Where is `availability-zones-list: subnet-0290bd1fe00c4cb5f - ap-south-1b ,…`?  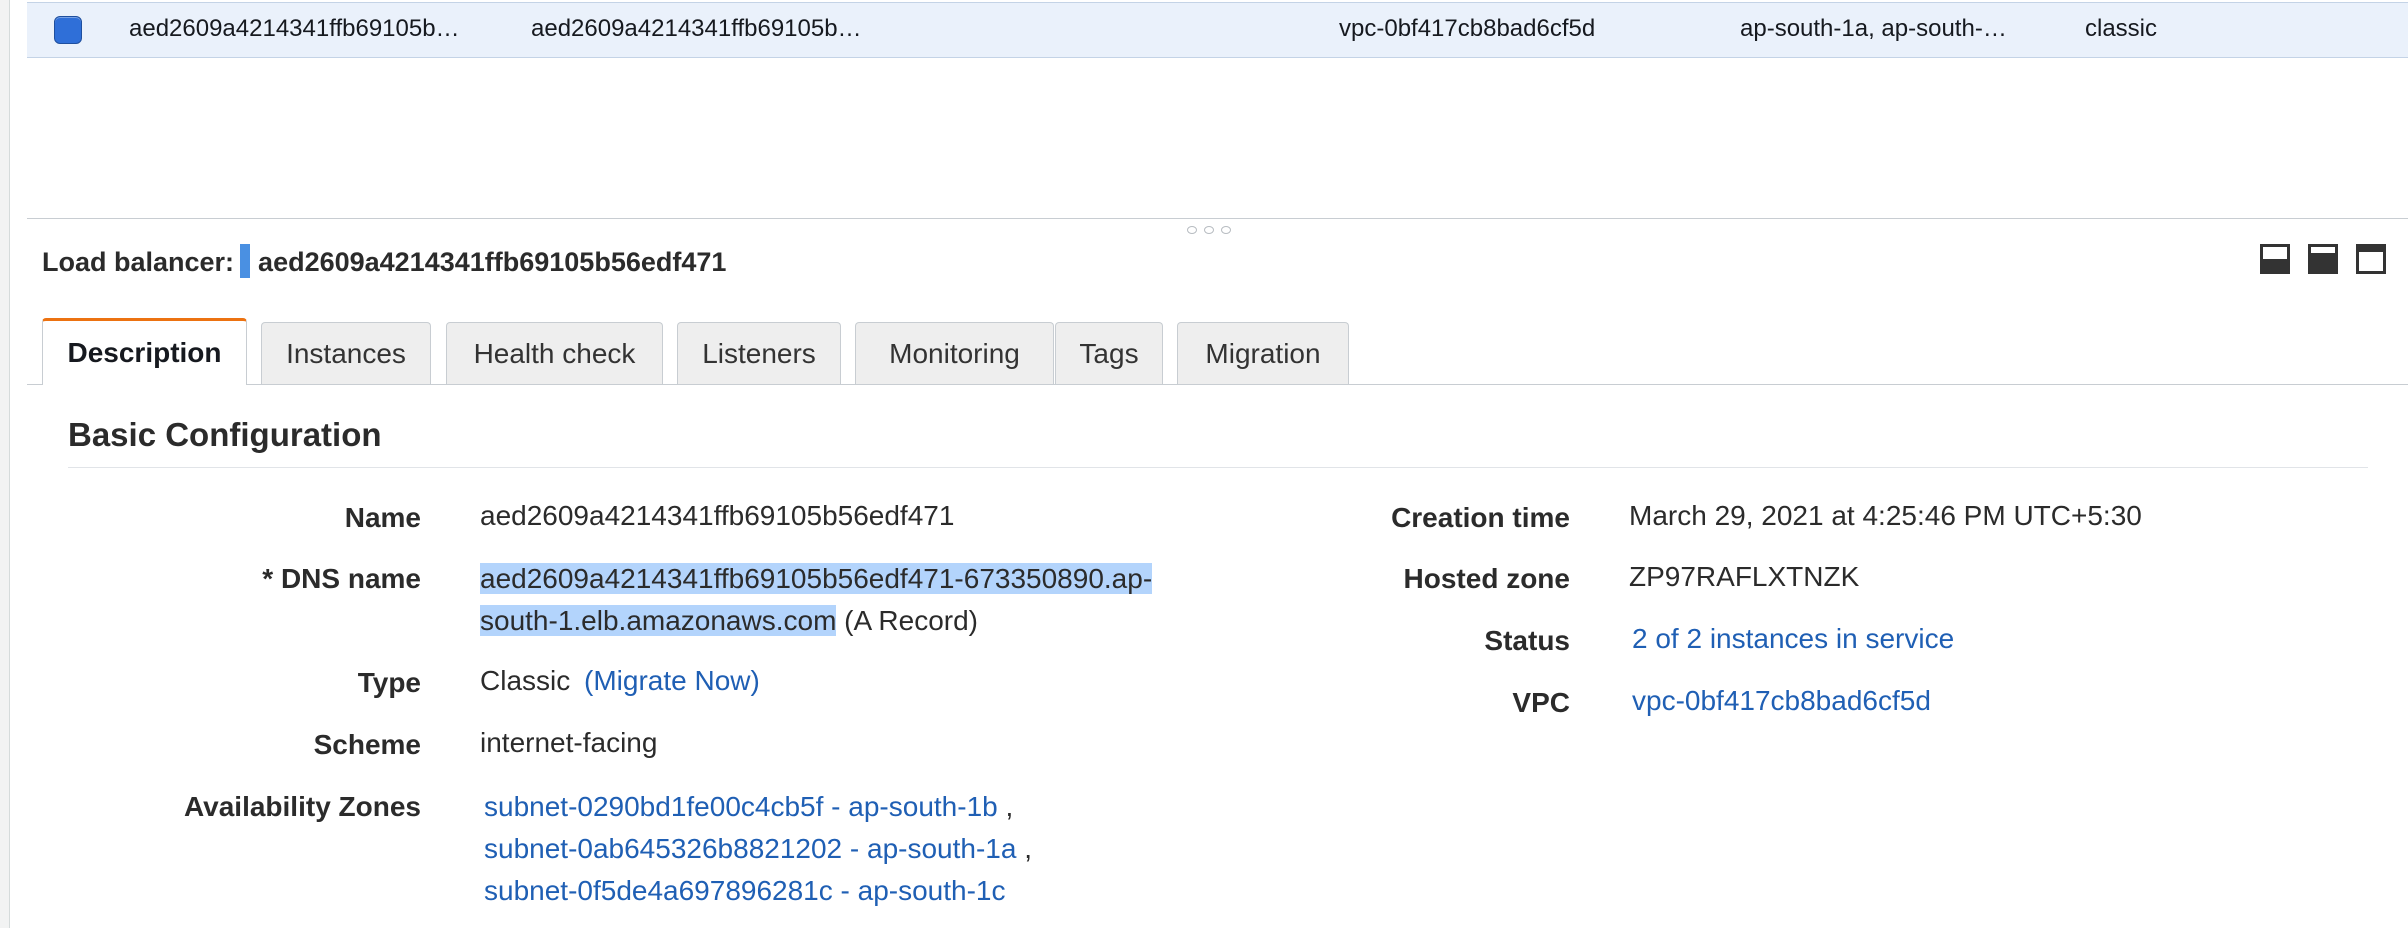 availability-zones-list: subnet-0290bd1fe00c4cb5f - ap-south-1b ,… is located at coordinates (758, 849).